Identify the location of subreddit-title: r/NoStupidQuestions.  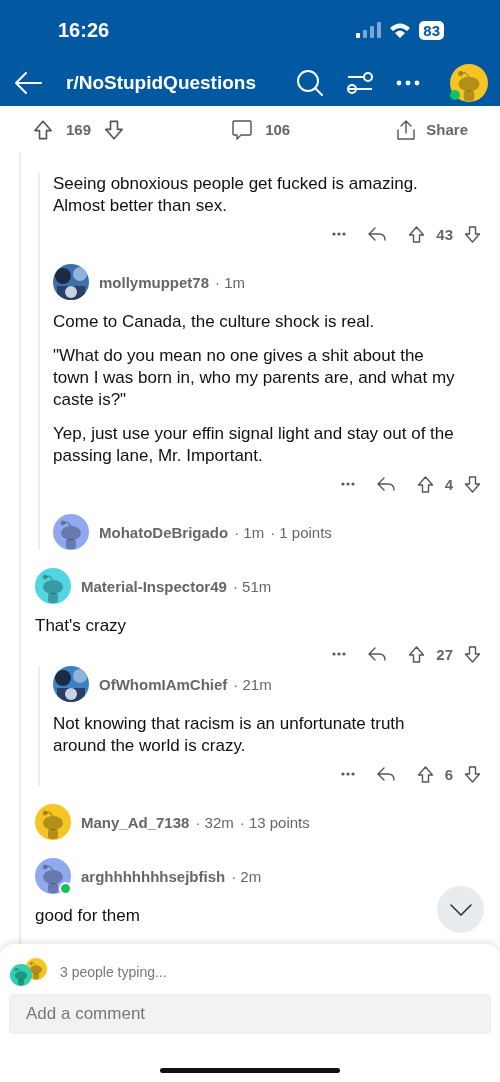
(181, 83).